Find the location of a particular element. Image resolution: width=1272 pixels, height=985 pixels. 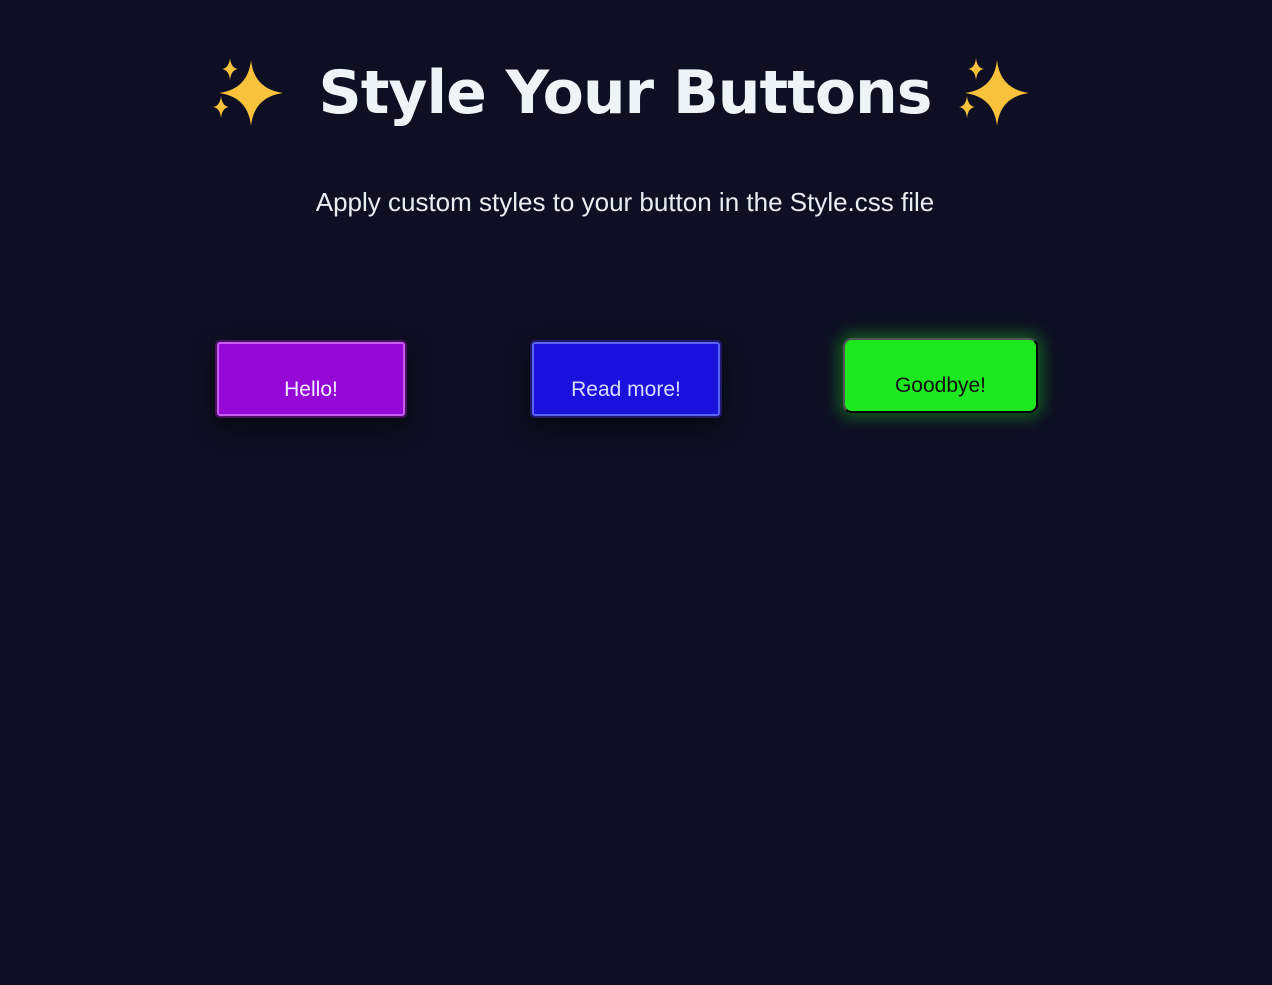

page-title: Style Your Buttons is located at coordinates (625, 93).